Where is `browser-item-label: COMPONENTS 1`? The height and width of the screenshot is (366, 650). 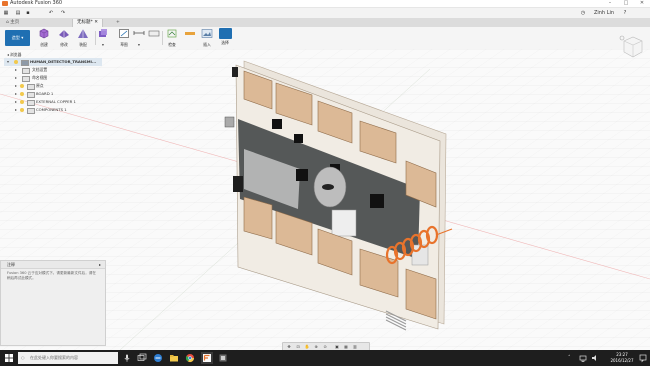 browser-item-label: COMPONENTS 1 is located at coordinates (51, 109).